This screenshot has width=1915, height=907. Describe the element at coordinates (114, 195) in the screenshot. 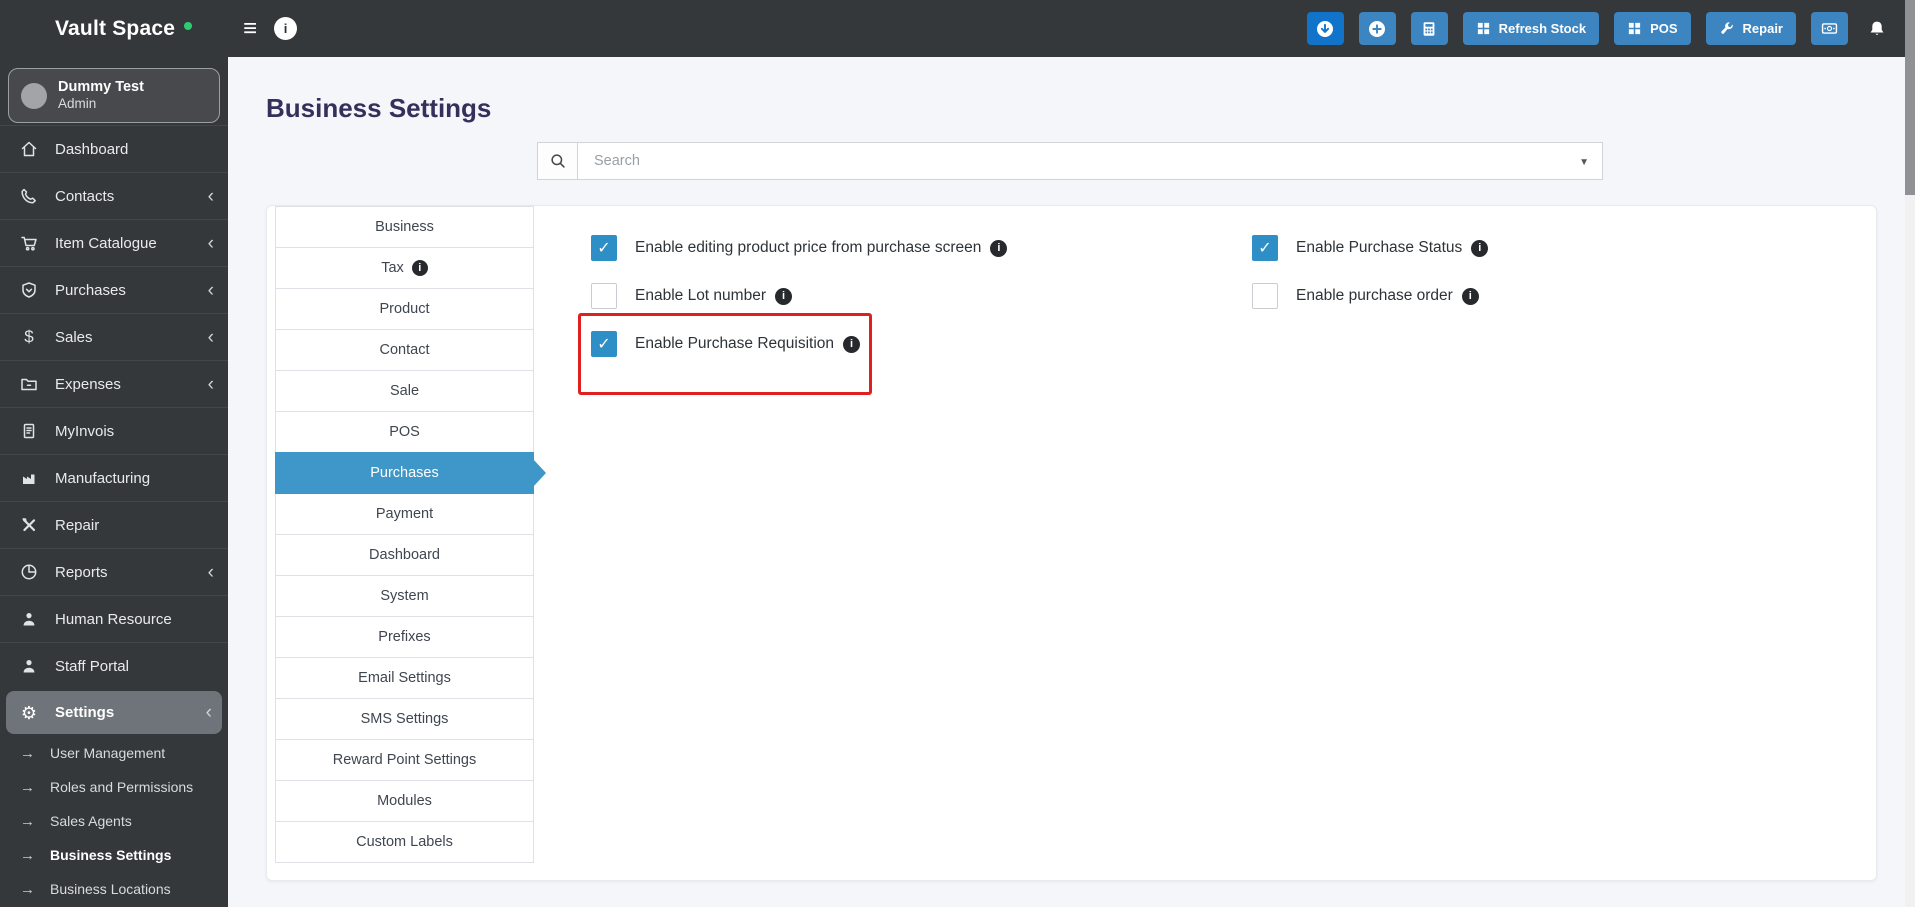

I see `sidebar-item-contacts: Contacts ‹` at that location.